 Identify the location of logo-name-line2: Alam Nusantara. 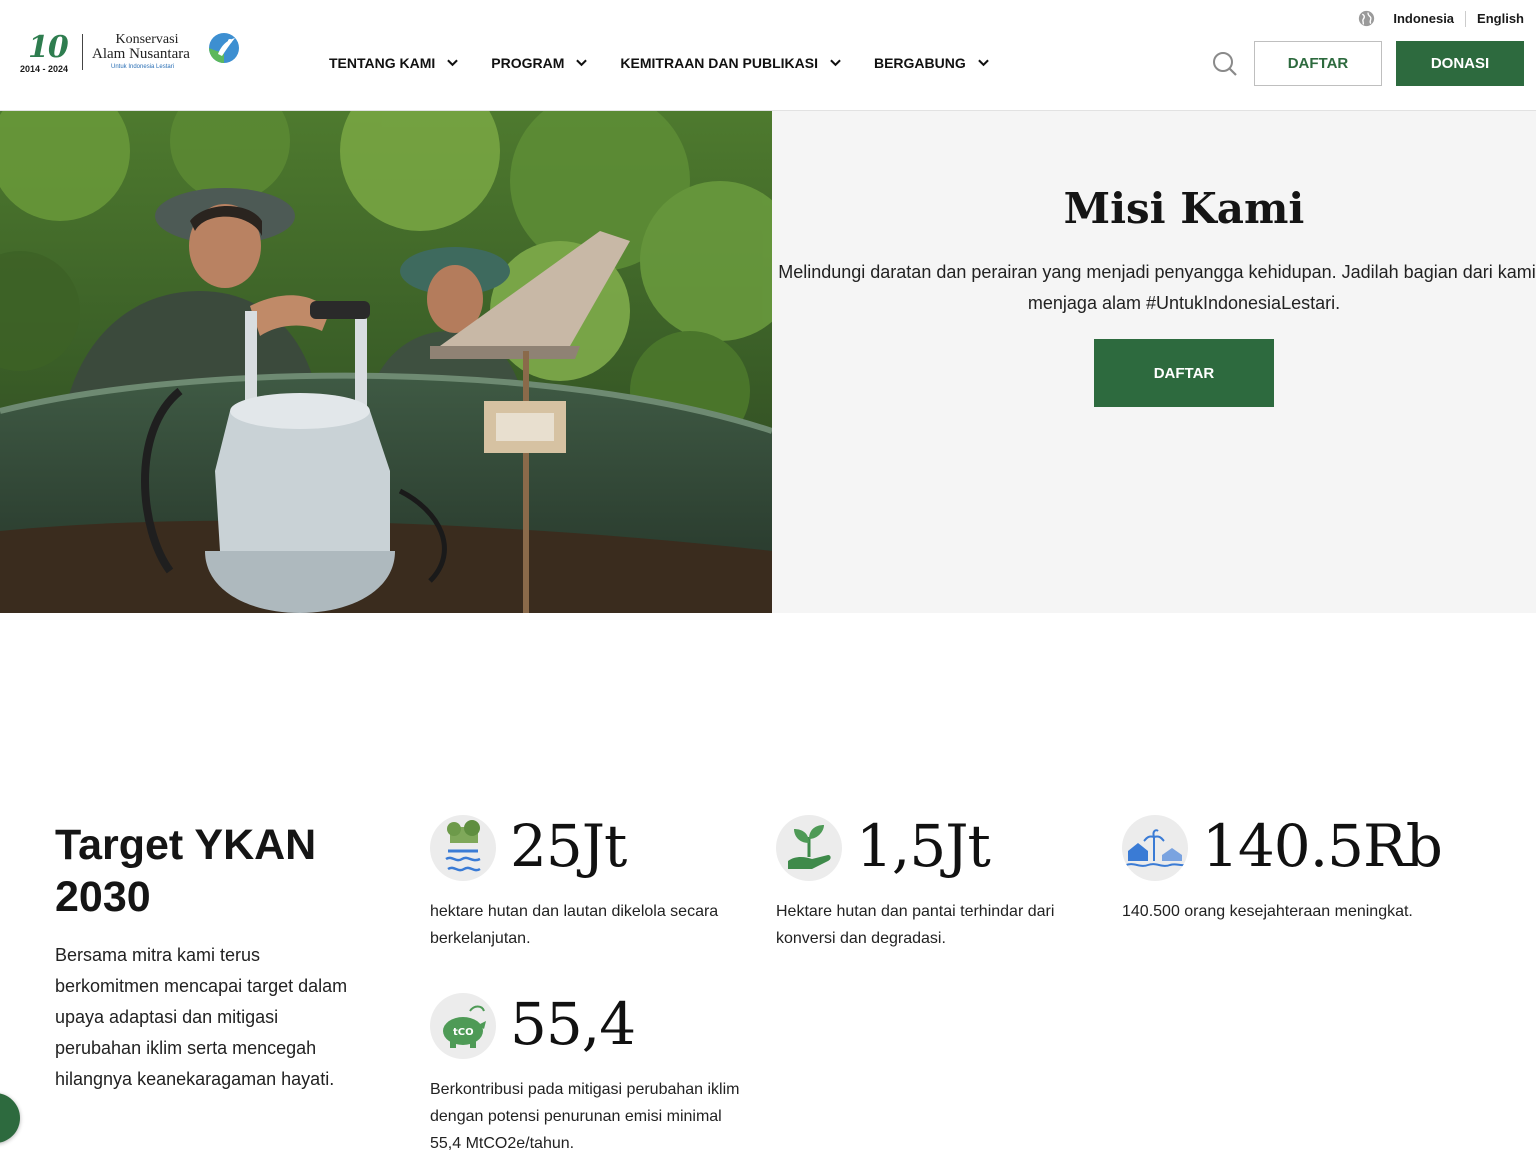
(141, 54).